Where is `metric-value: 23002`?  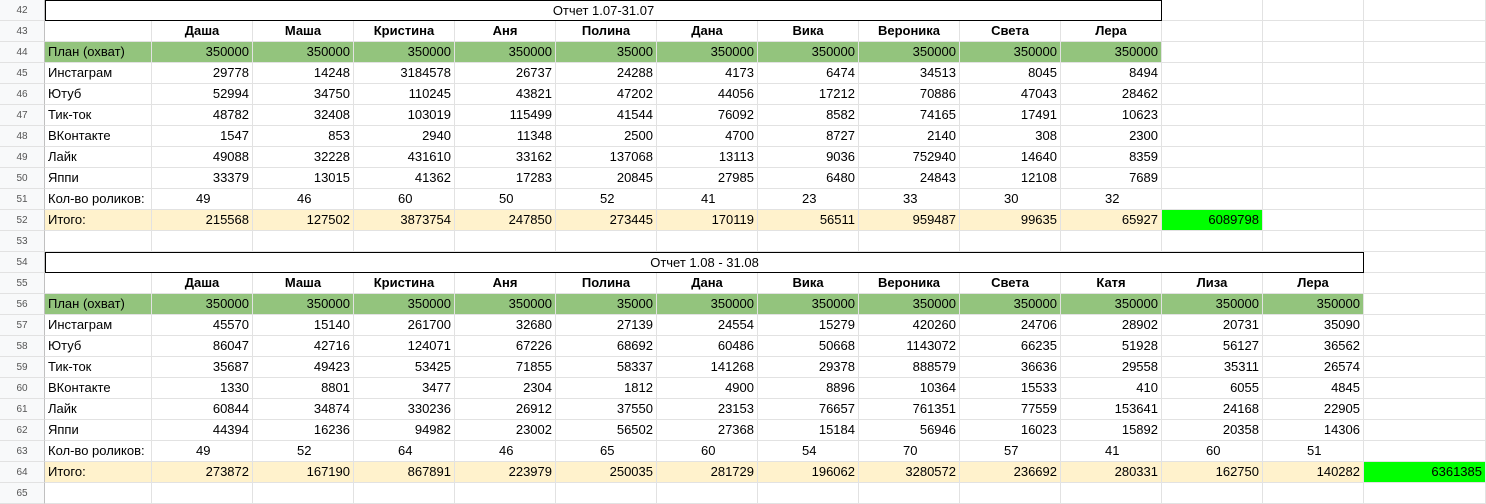
metric-value: 23002 is located at coordinates (505, 430).